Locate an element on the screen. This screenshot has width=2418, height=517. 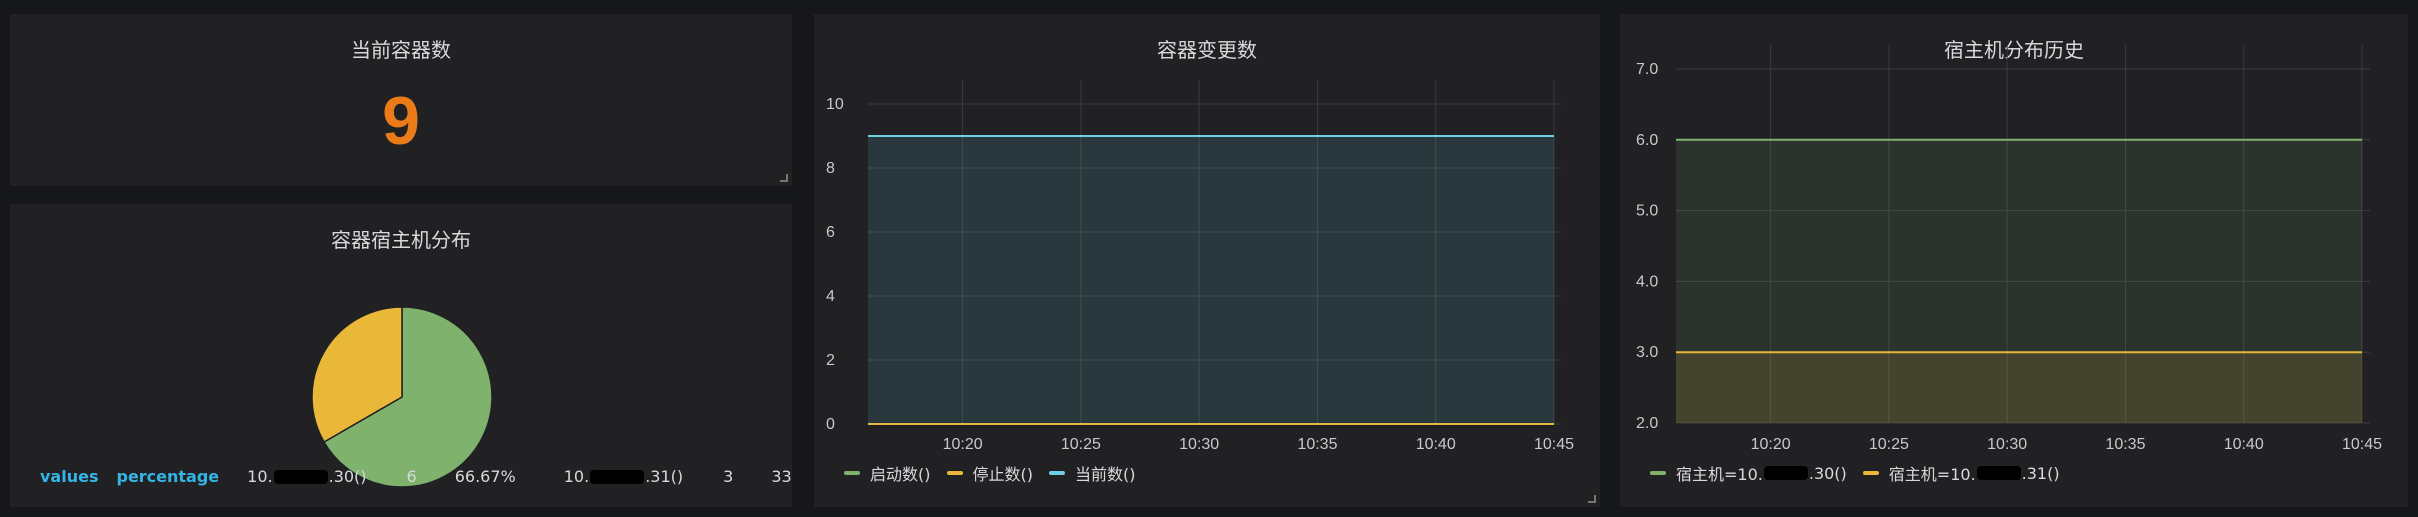
legend-label: 10. .30() is located at coordinates (306, 476).